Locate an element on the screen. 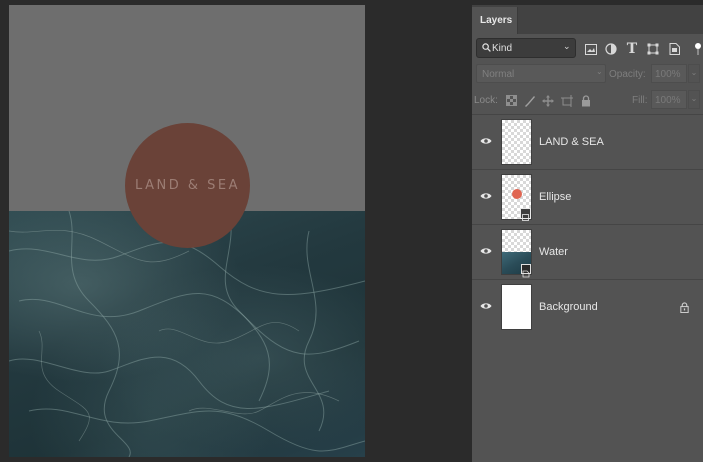 The width and height of the screenshot is (703, 462). lock-label: Lock: is located at coordinates (486, 100).